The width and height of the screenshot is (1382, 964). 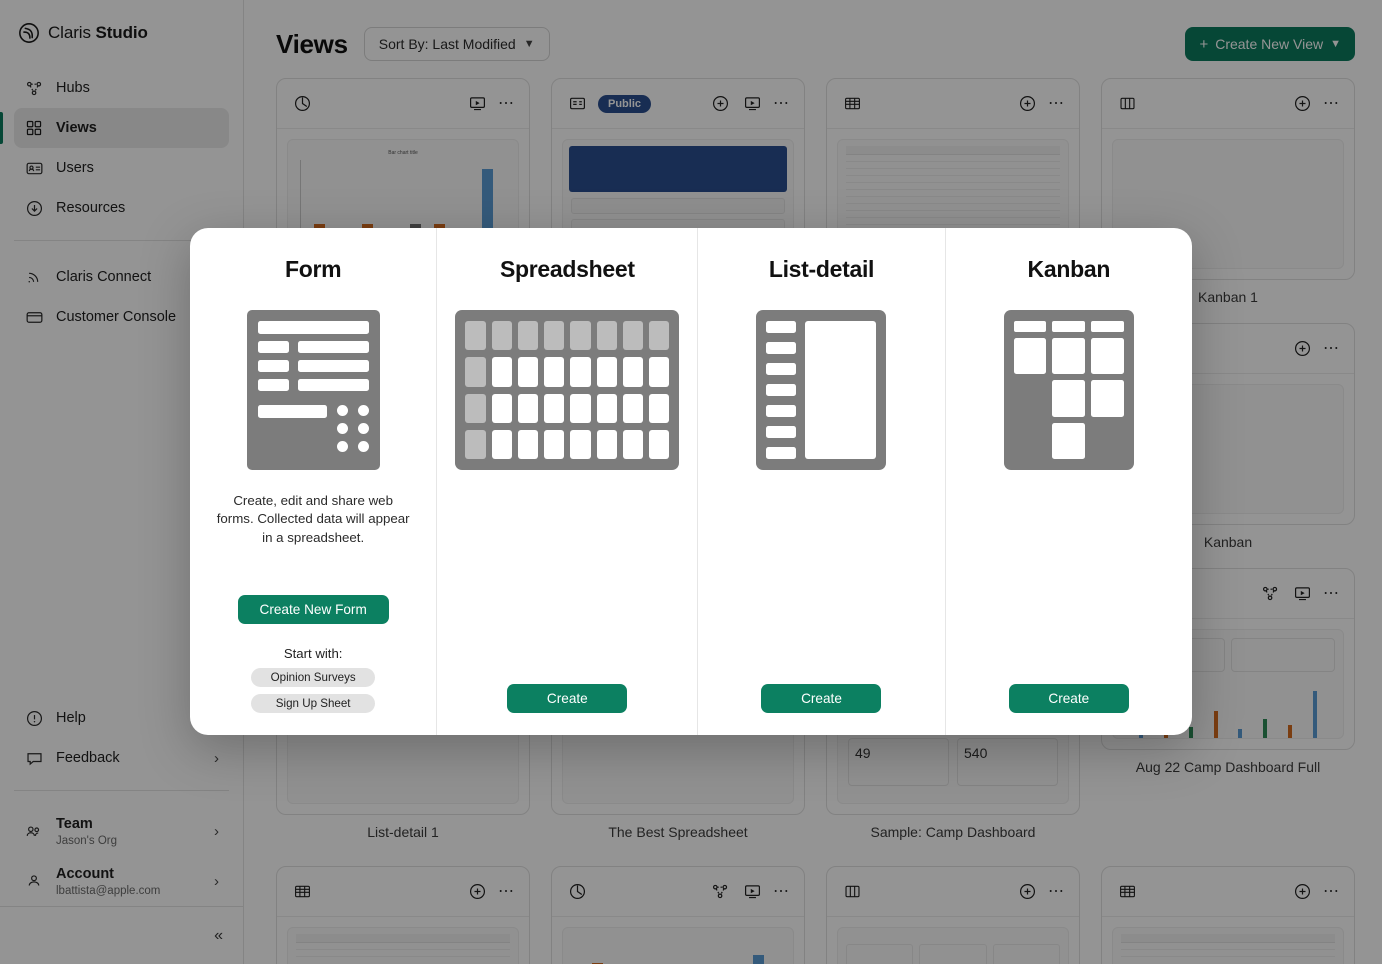 What do you see at coordinates (313, 703) in the screenshot?
I see `template-sign-up-sheet-button: Sign Up Sheet` at bounding box center [313, 703].